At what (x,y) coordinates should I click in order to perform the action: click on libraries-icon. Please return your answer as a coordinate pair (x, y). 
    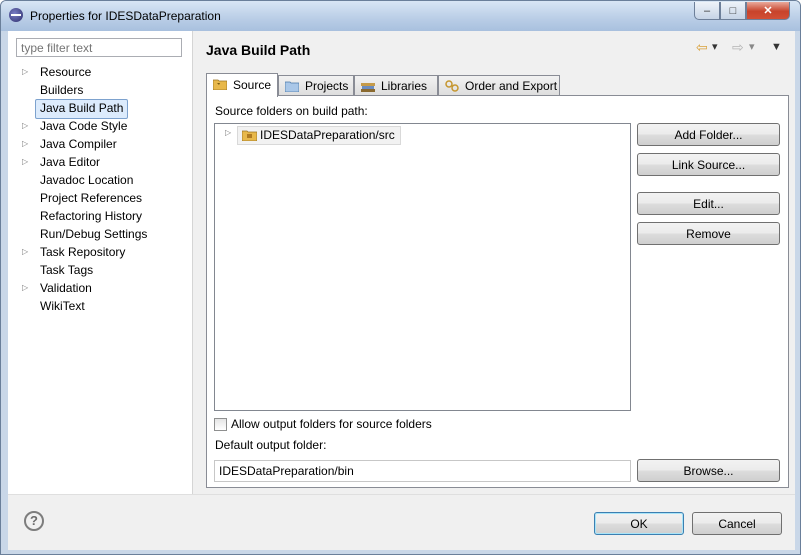
    Looking at the image, I should click on (368, 87).